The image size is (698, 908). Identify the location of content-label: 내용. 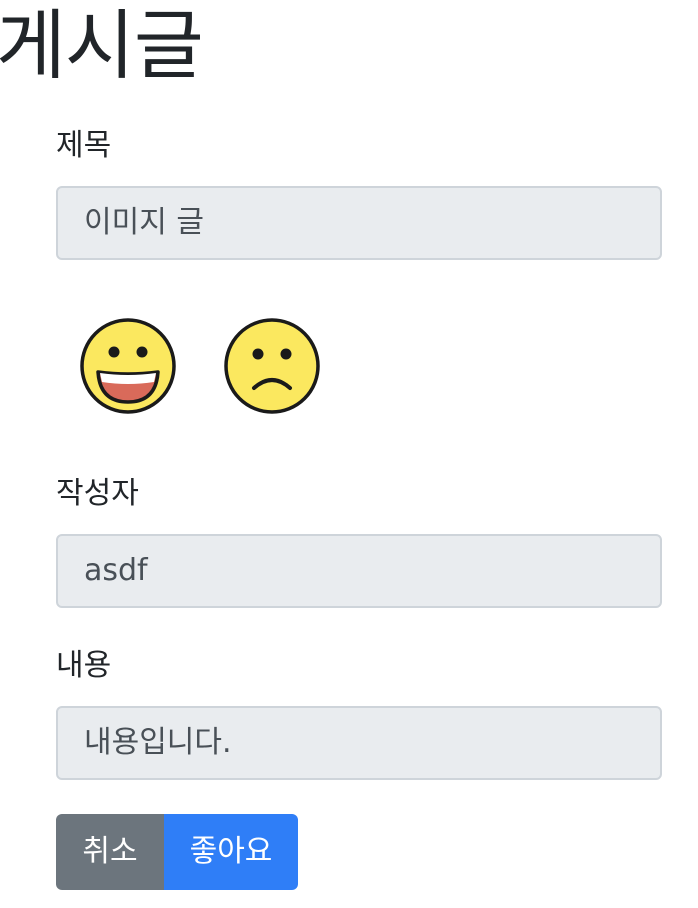
(84, 665).